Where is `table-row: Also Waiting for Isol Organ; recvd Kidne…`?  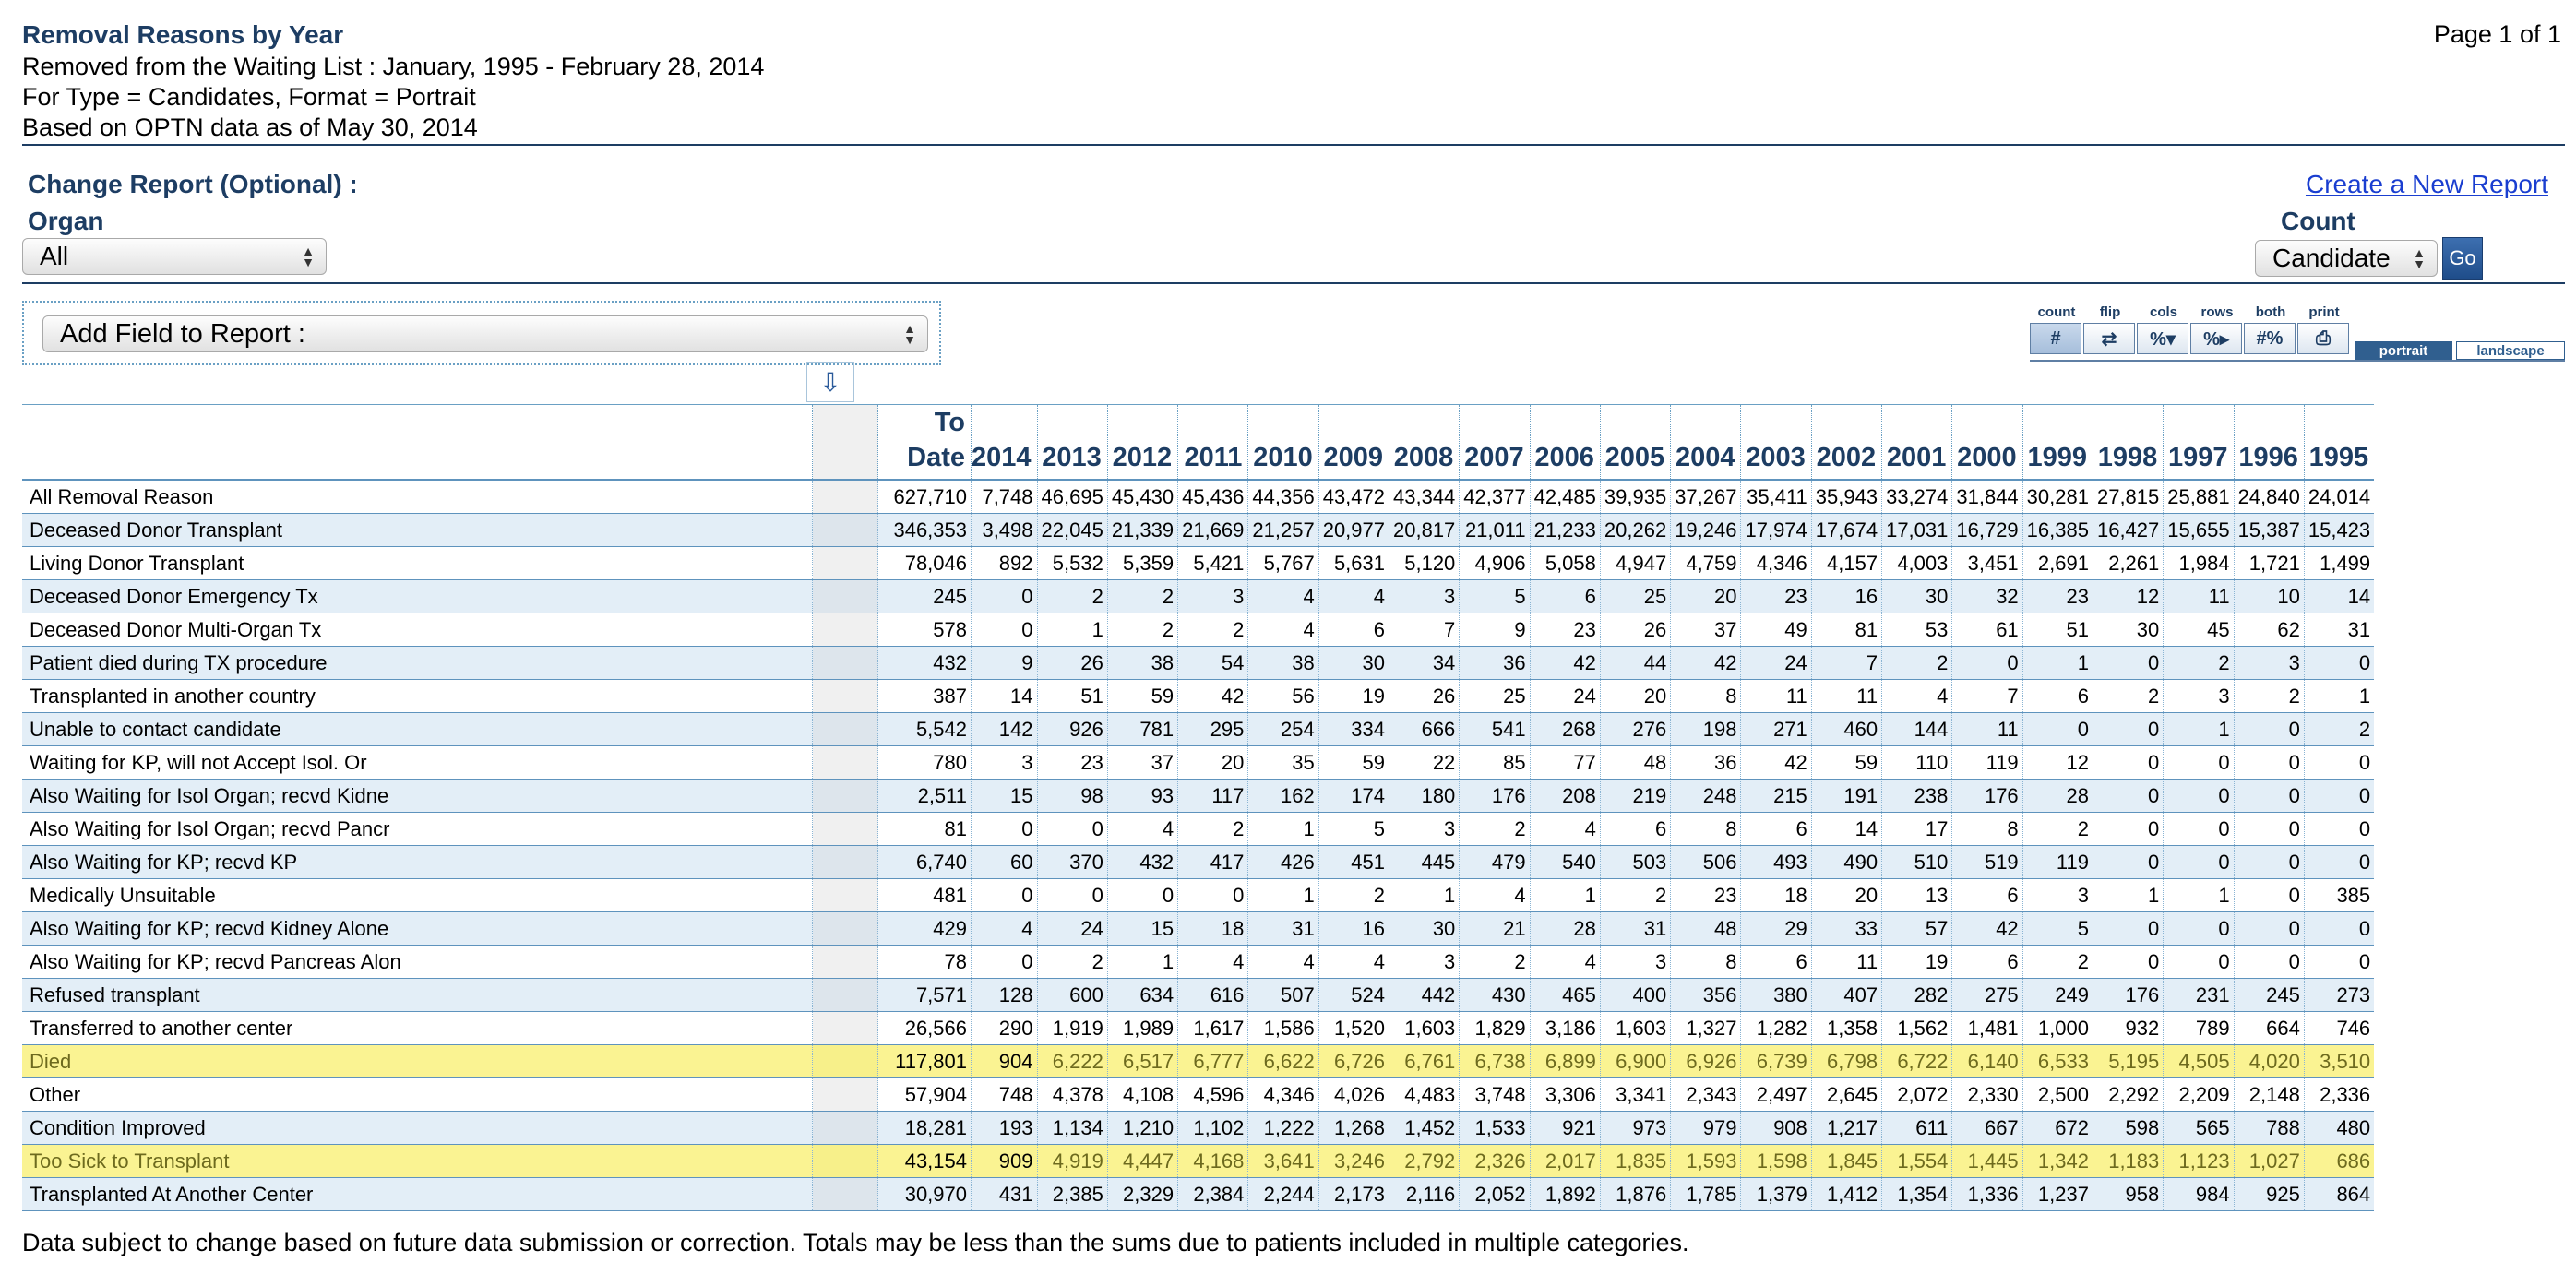
table-row: Also Waiting for Isol Organ; recvd Kidne… is located at coordinates (1199, 796).